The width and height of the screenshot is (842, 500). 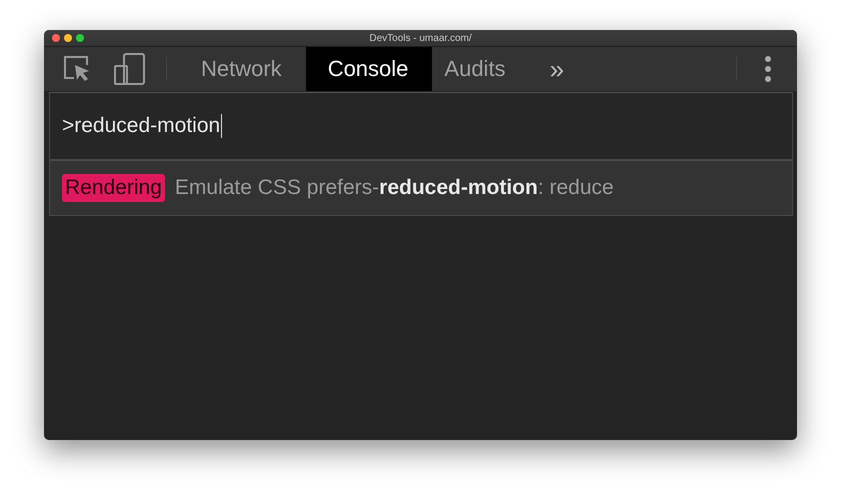 What do you see at coordinates (420, 38) in the screenshot?
I see `window-title: DevTools - umaar.com/` at bounding box center [420, 38].